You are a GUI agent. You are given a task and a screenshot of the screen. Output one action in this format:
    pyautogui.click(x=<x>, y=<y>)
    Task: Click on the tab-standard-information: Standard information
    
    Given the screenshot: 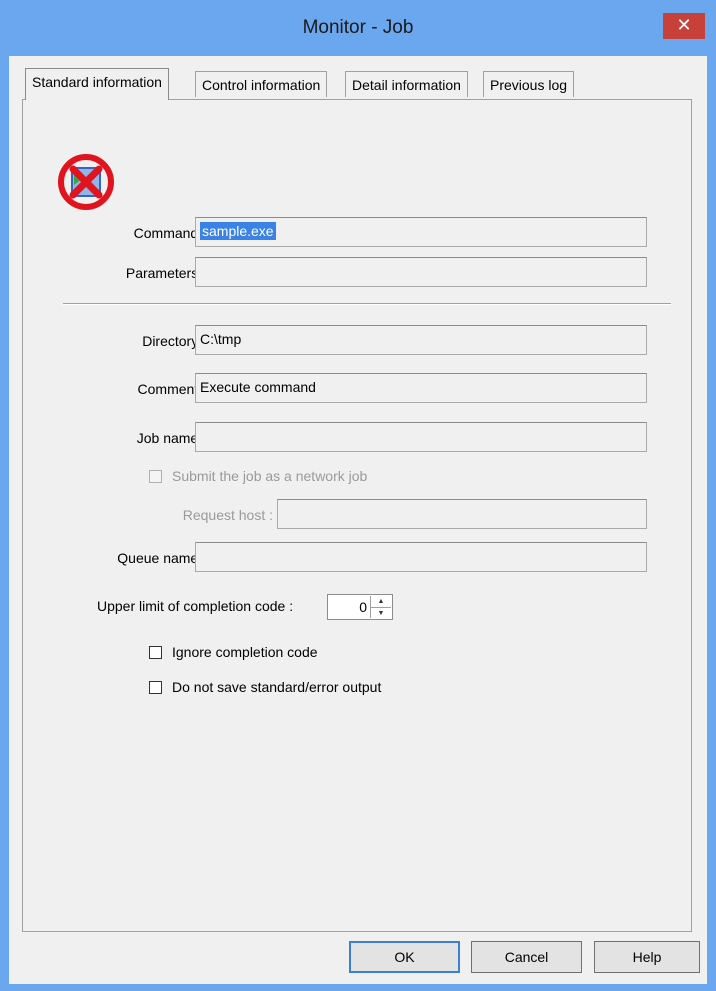 What is the action you would take?
    pyautogui.click(x=97, y=84)
    